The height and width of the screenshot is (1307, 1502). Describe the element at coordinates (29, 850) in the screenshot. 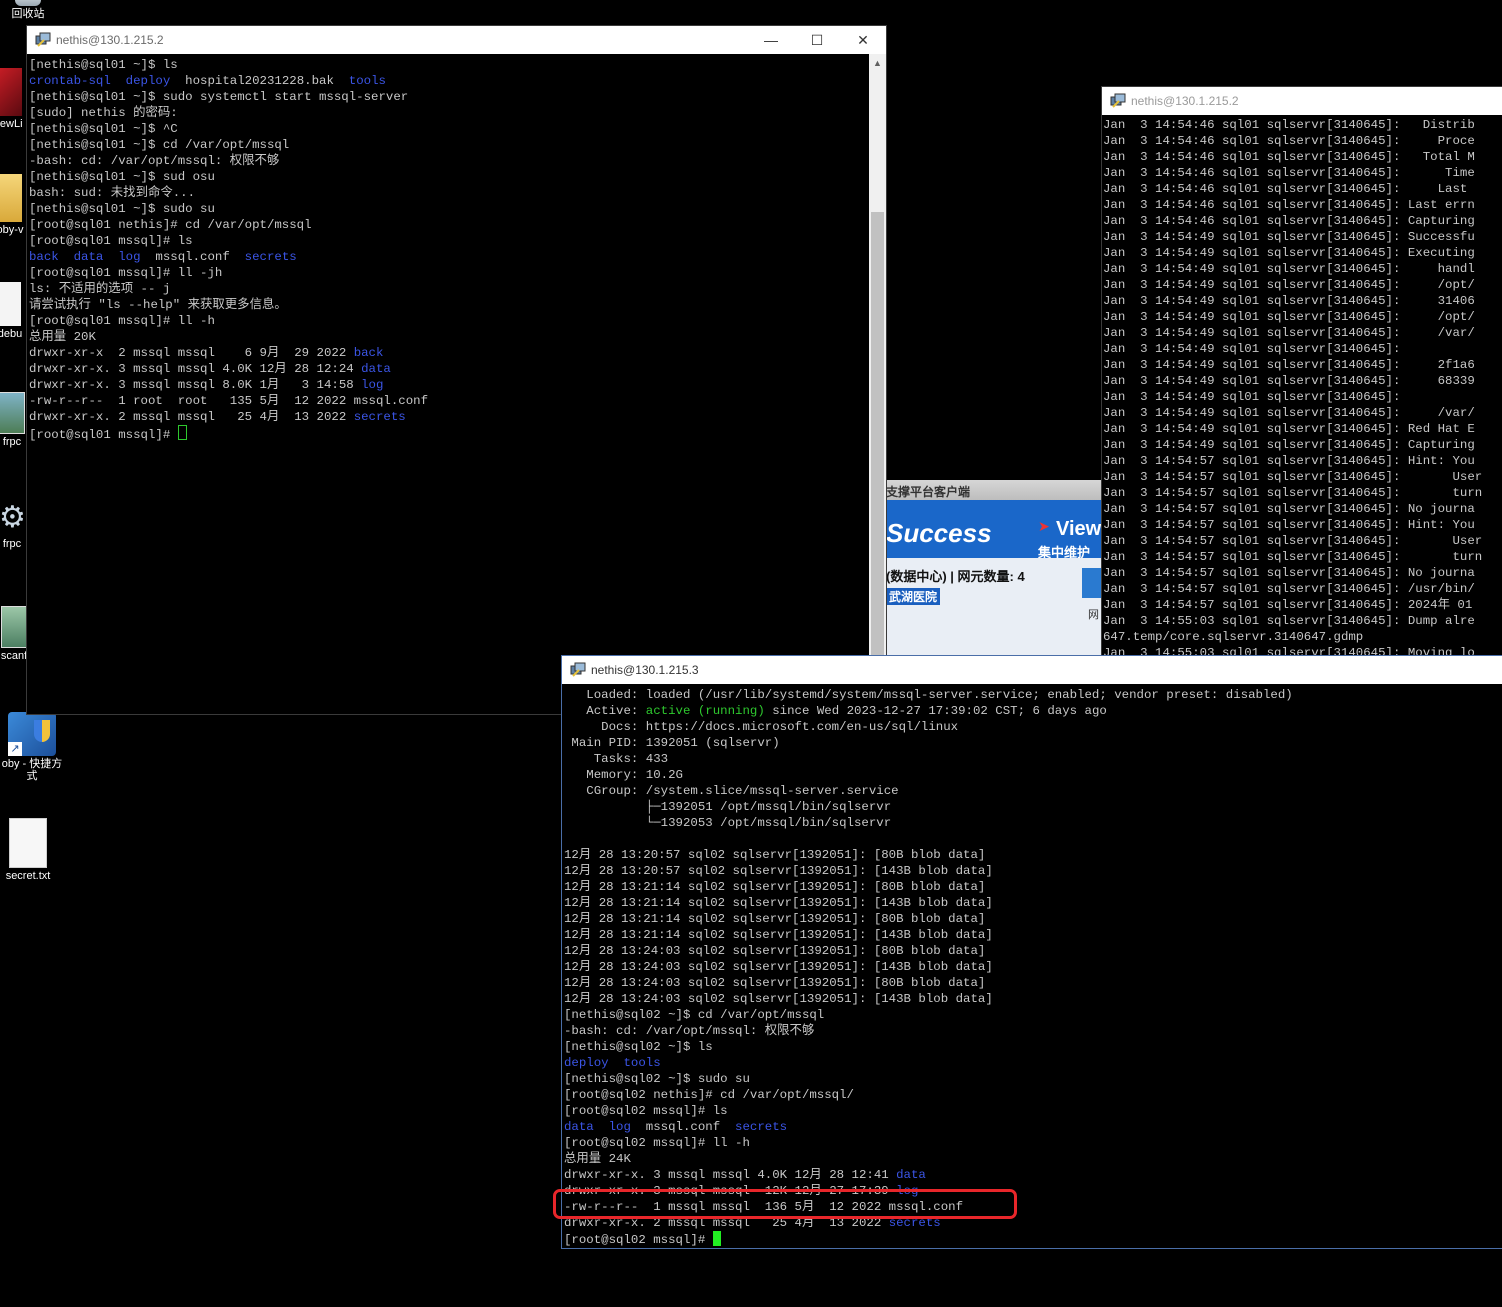

I see `desktop-icon-secret-txt: secret.txt` at that location.